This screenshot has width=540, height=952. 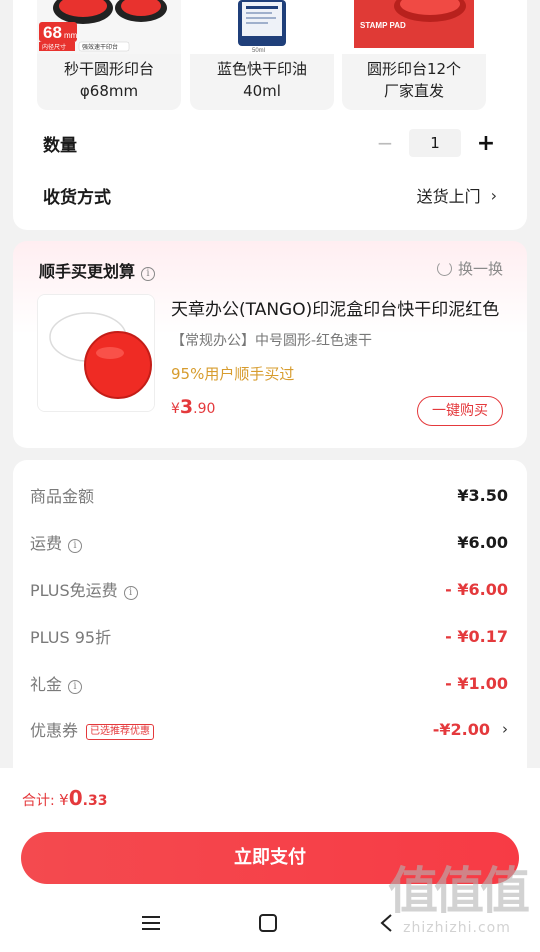 I want to click on summary-label: PLUS 95折, so click(x=71, y=637).